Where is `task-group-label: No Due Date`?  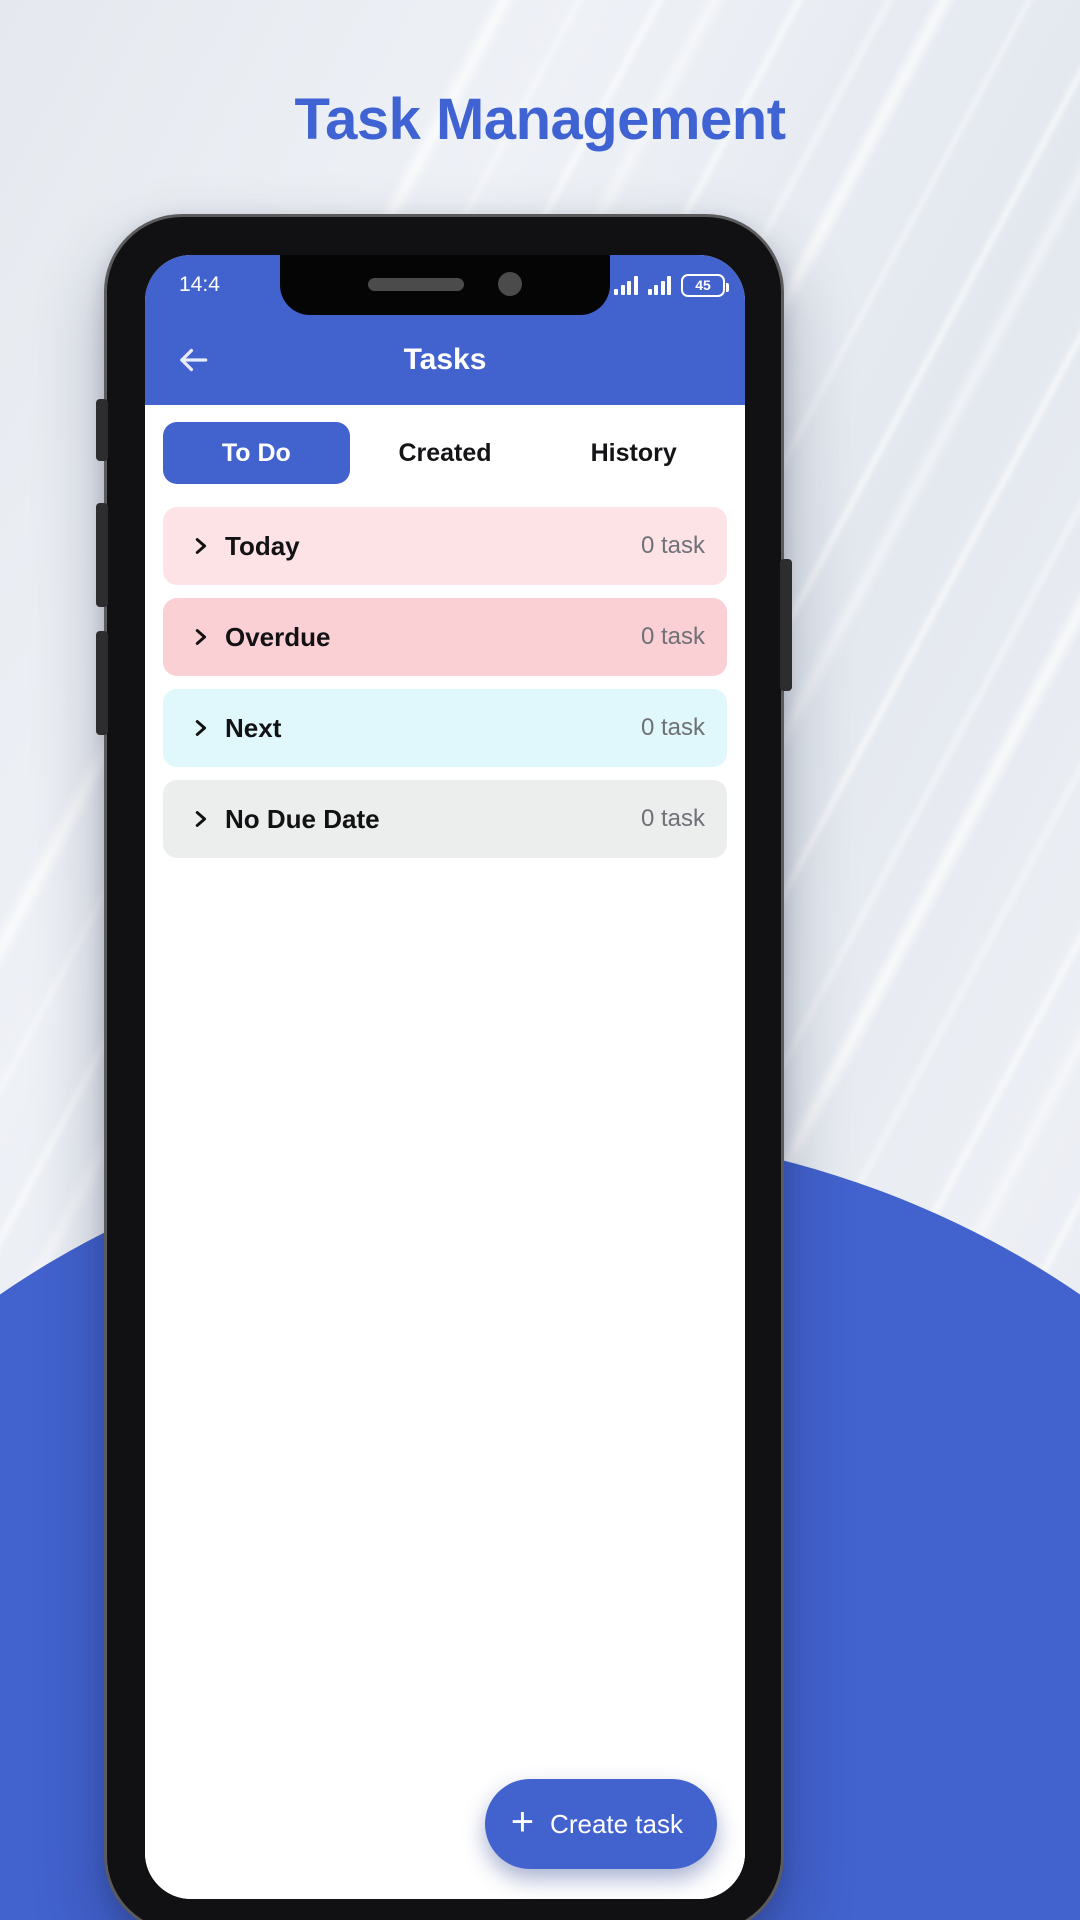 task-group-label: No Due Date is located at coordinates (302, 818).